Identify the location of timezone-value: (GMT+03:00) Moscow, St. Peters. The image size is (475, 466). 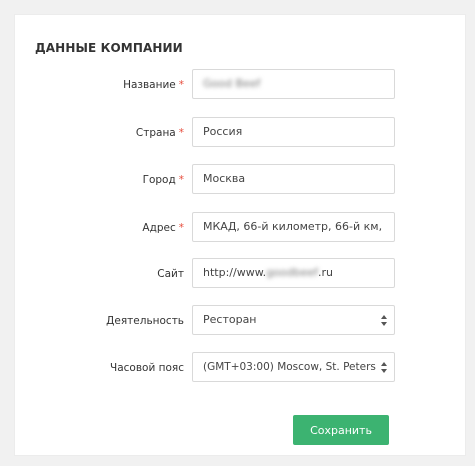
(289, 367).